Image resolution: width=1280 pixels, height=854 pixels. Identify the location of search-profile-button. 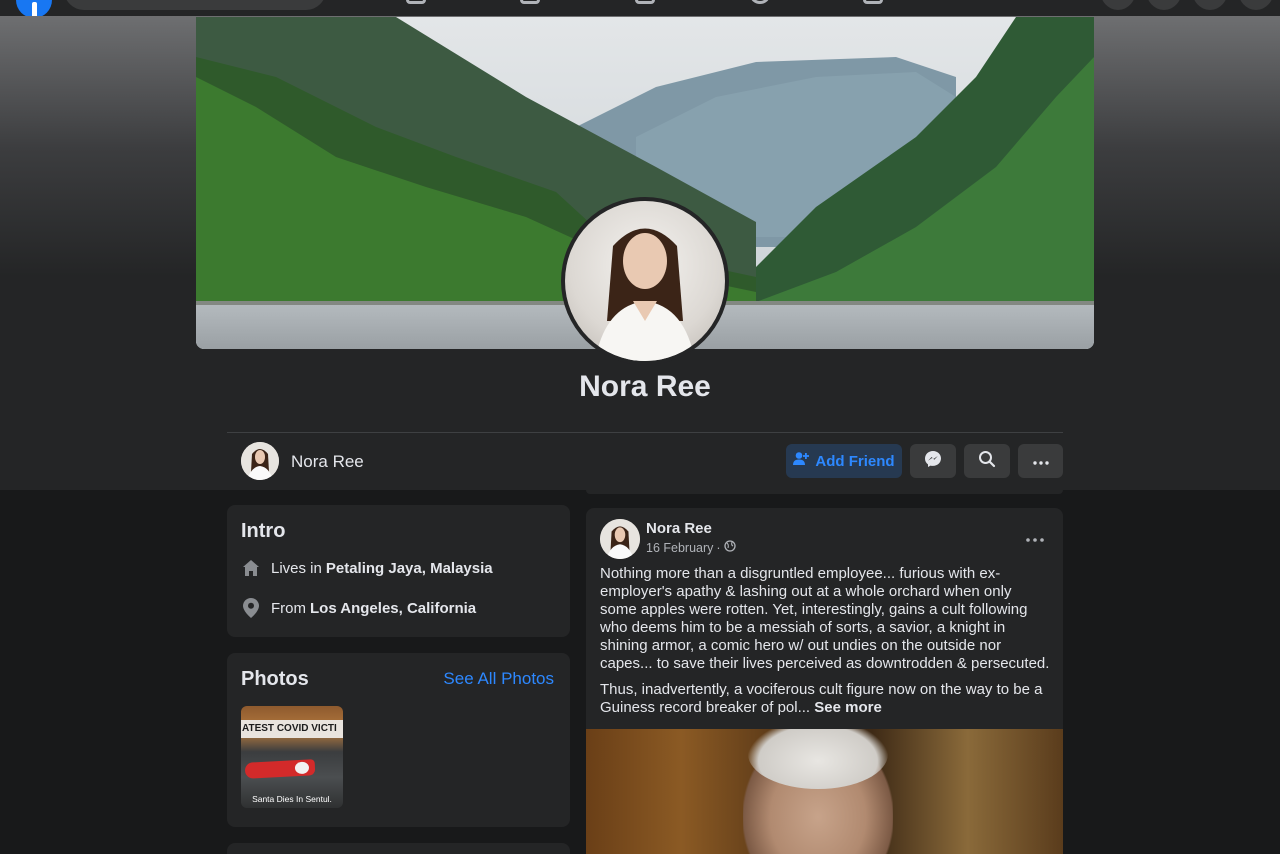
(987, 461).